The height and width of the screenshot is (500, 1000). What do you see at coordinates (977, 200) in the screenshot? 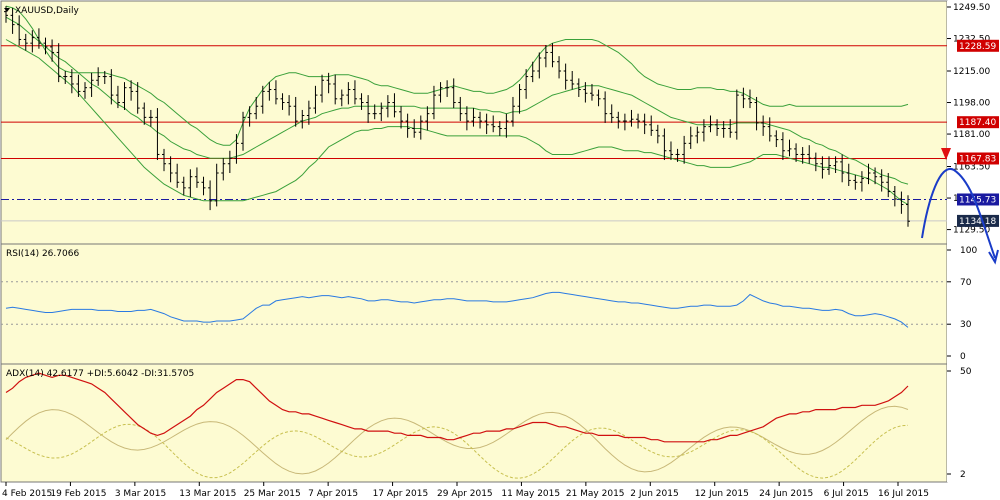
I see `level-tag-label: 1145.73` at bounding box center [977, 200].